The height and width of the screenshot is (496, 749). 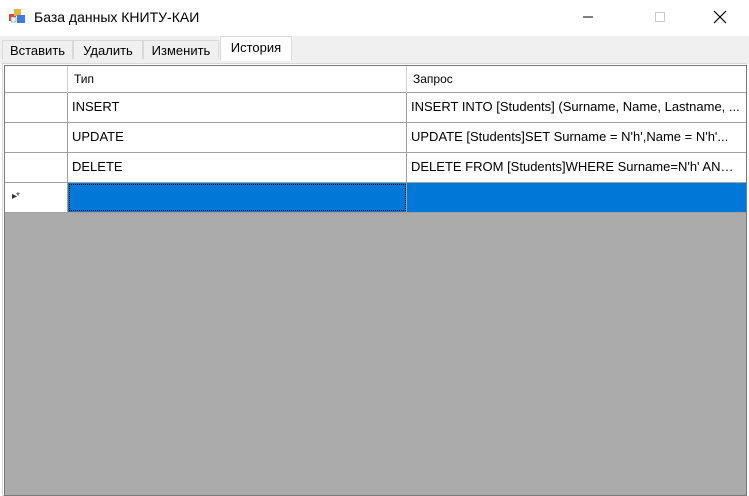 I want to click on tab-delete: Удалить, so click(x=108, y=49).